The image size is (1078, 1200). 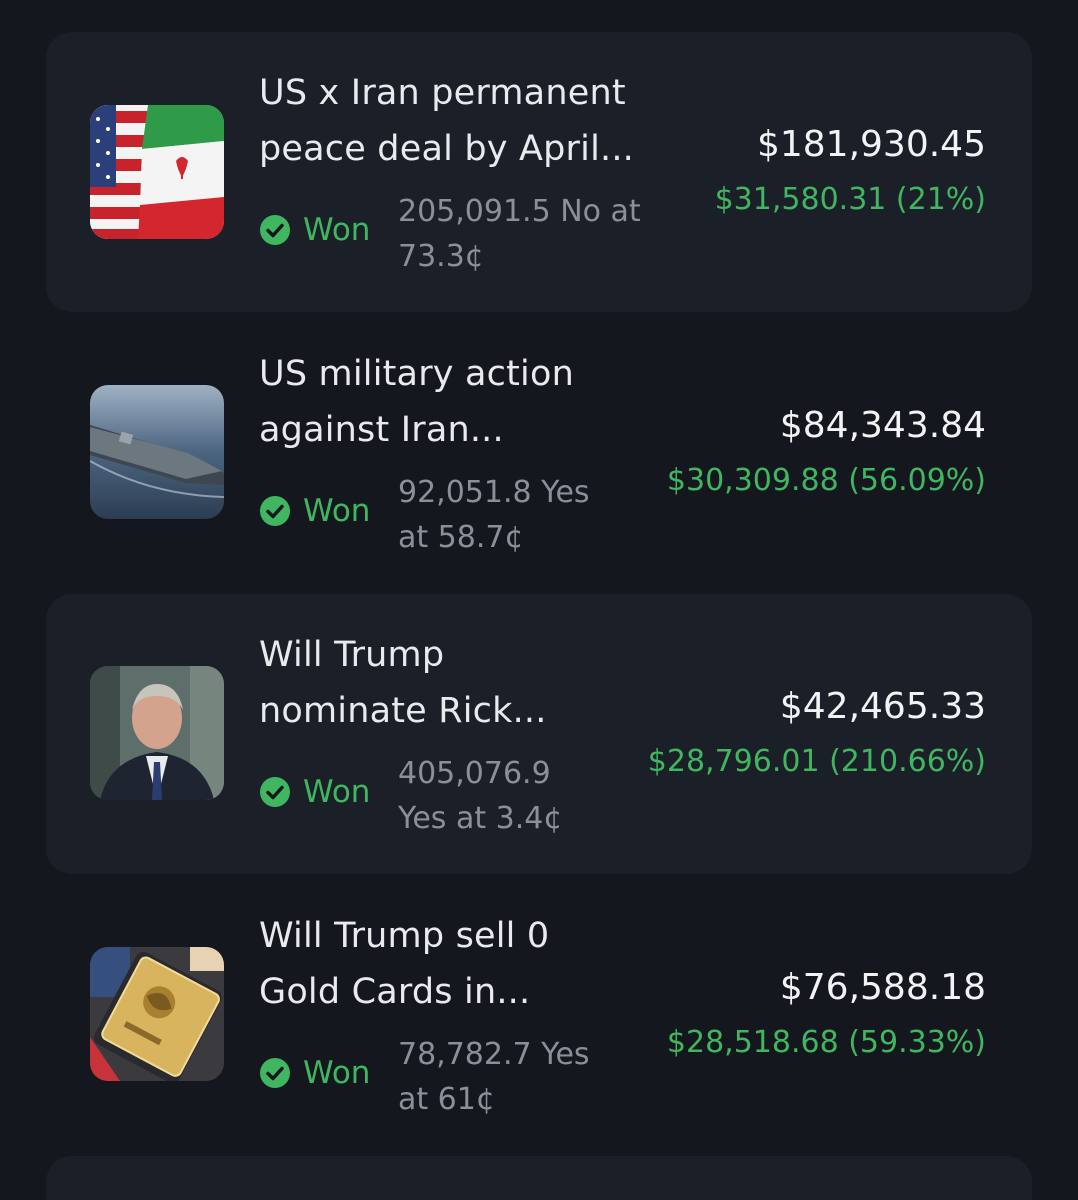 What do you see at coordinates (882, 987) in the screenshot?
I see `position-value: $76,588.18` at bounding box center [882, 987].